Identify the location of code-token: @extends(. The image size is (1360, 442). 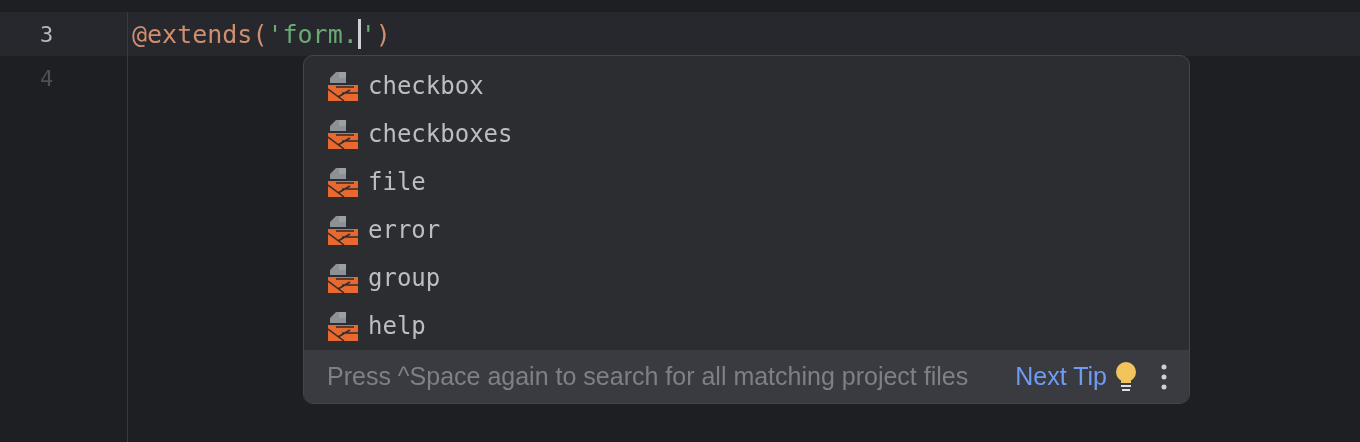
(200, 34).